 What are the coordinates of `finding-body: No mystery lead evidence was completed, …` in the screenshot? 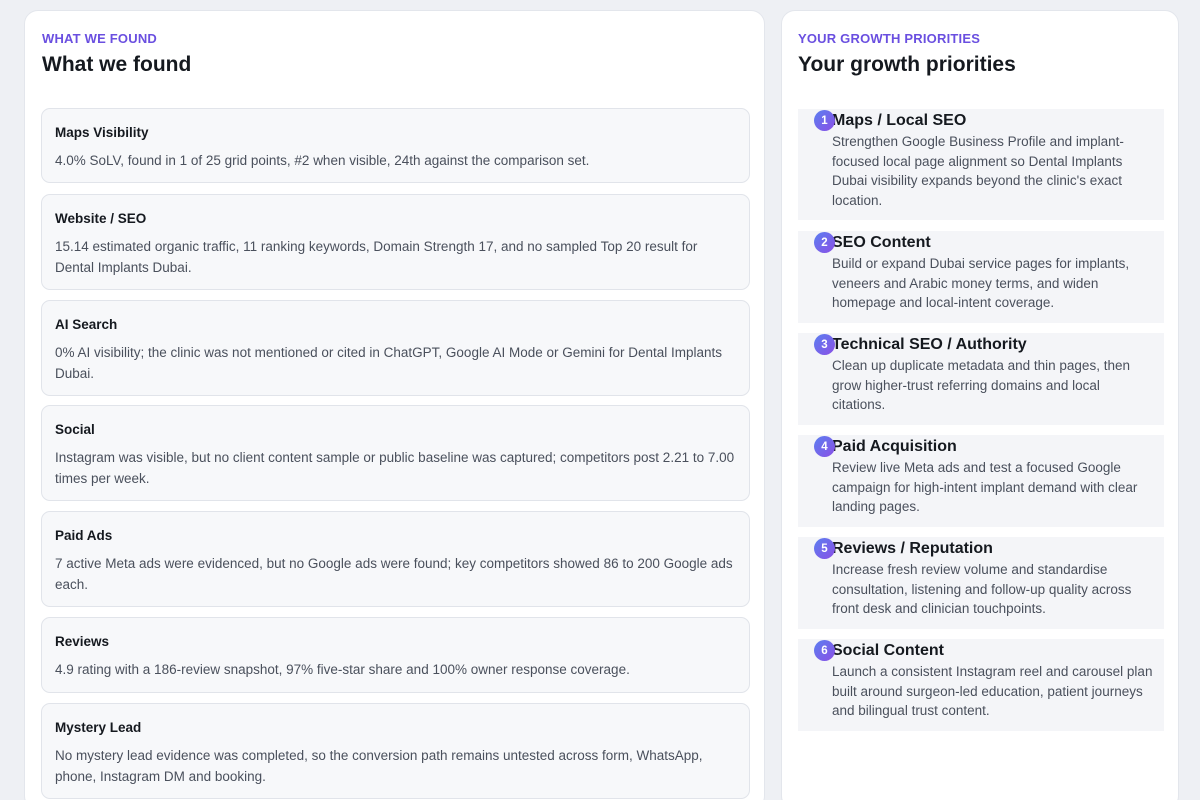 It's located at (379, 766).